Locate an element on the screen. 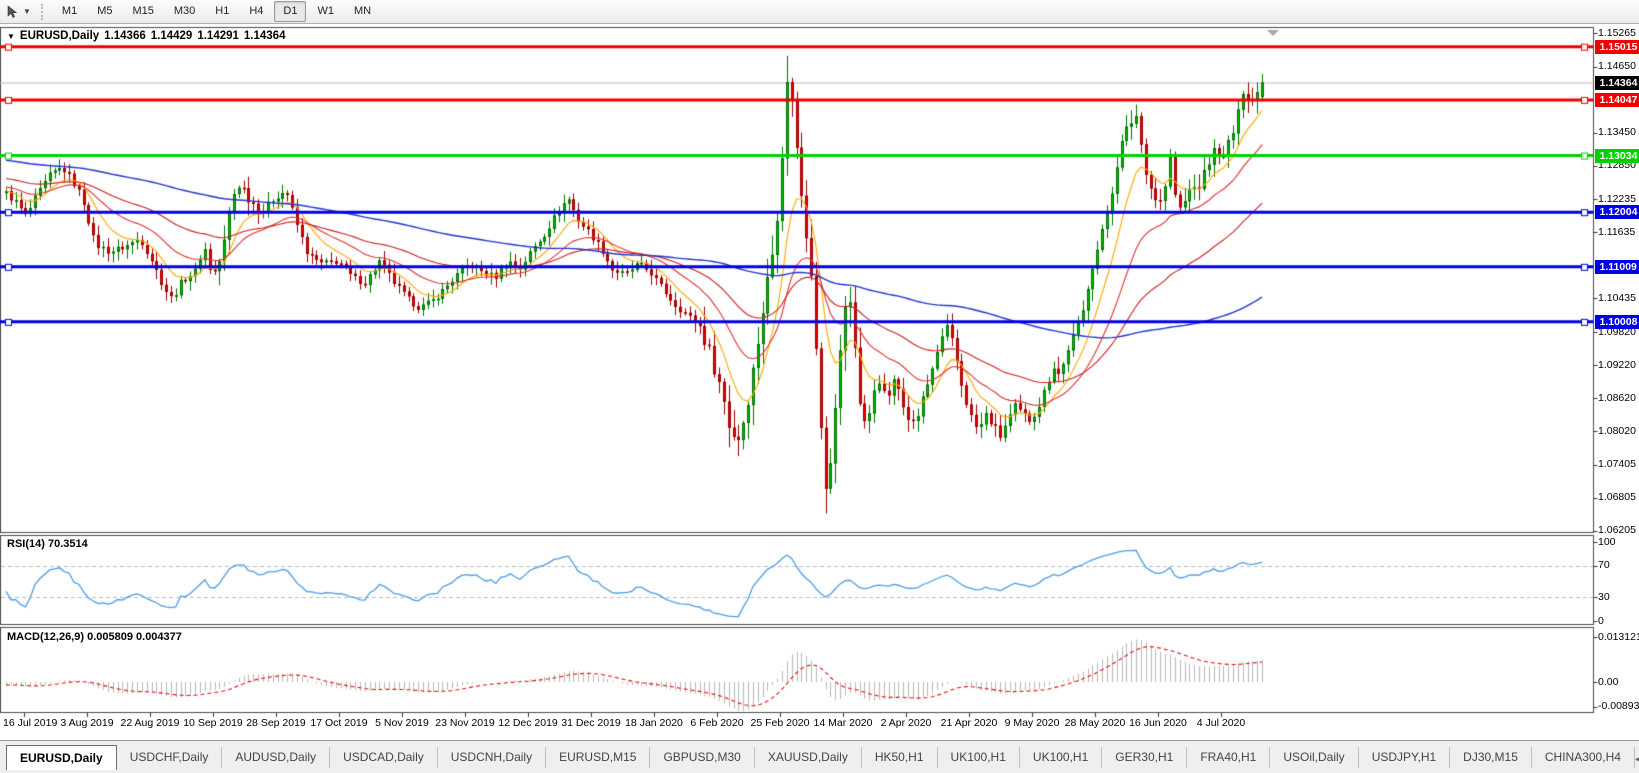 This screenshot has height=773, width=1639. timeframe-button-m5: M5 is located at coordinates (104, 11).